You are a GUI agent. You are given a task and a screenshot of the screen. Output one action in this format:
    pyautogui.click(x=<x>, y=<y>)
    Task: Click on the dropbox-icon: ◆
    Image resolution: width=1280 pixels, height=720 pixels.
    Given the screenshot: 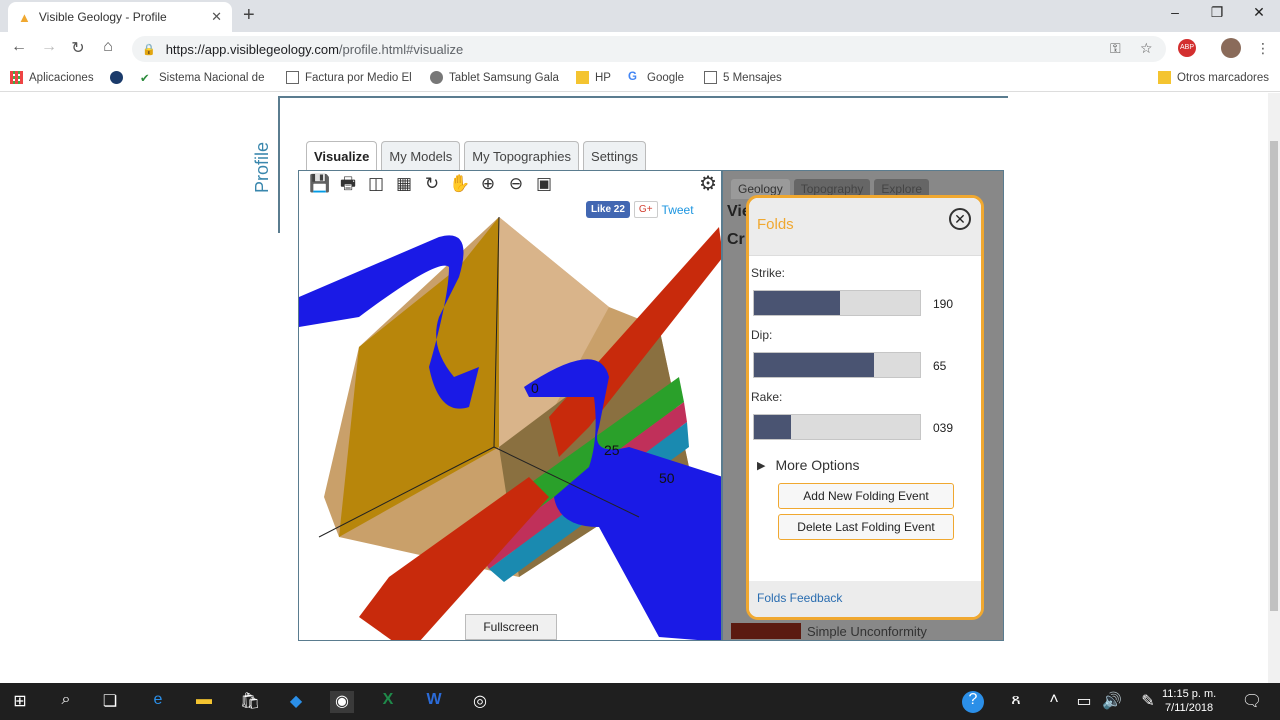 What is the action you would take?
    pyautogui.click(x=296, y=702)
    